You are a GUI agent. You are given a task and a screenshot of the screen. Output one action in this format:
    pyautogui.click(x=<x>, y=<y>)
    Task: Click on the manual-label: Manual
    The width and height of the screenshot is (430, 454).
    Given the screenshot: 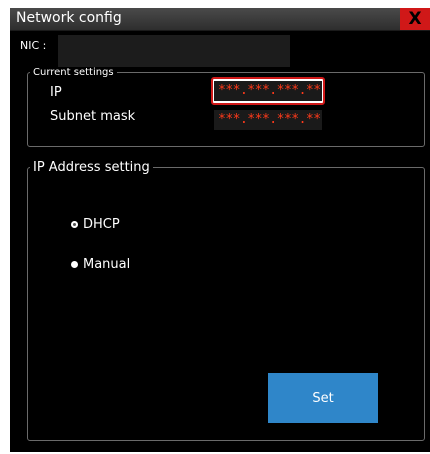 What is the action you would take?
    pyautogui.click(x=107, y=264)
    